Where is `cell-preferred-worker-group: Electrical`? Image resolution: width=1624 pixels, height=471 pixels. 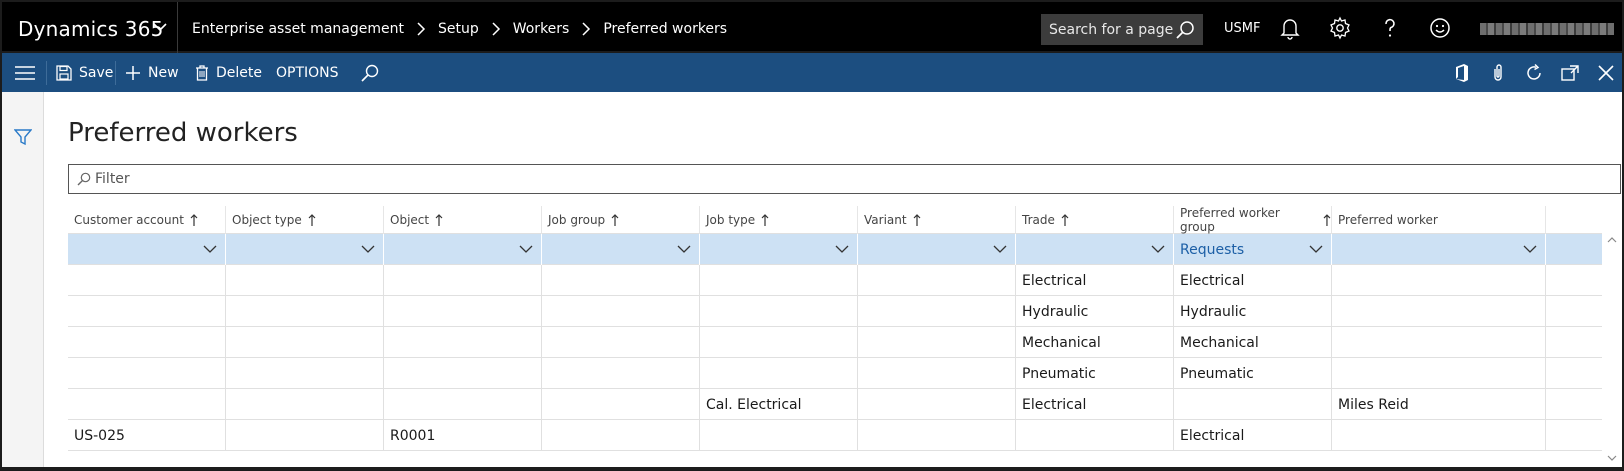
cell-preferred-worker-group: Electrical is located at coordinates (1253, 280).